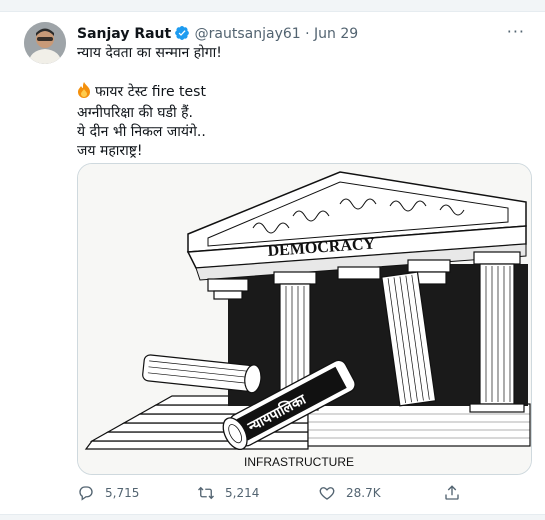 The image size is (545, 520). I want to click on author-handle: @rautsanjay61, so click(248, 34).